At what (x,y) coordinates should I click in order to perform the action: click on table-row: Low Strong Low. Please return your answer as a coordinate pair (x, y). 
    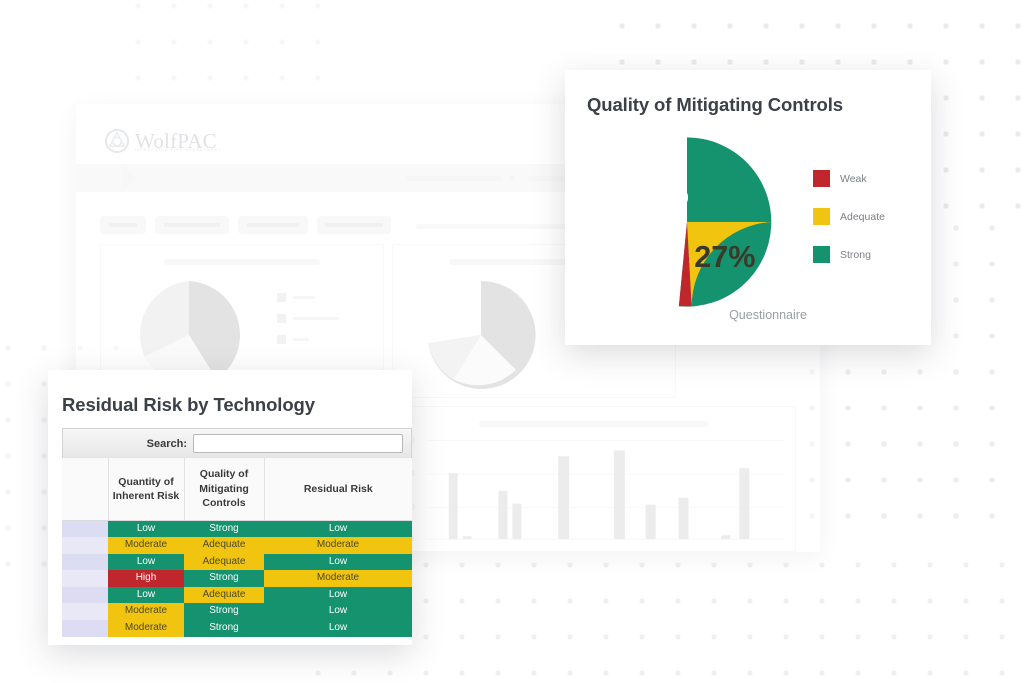
    Looking at the image, I should click on (237, 529).